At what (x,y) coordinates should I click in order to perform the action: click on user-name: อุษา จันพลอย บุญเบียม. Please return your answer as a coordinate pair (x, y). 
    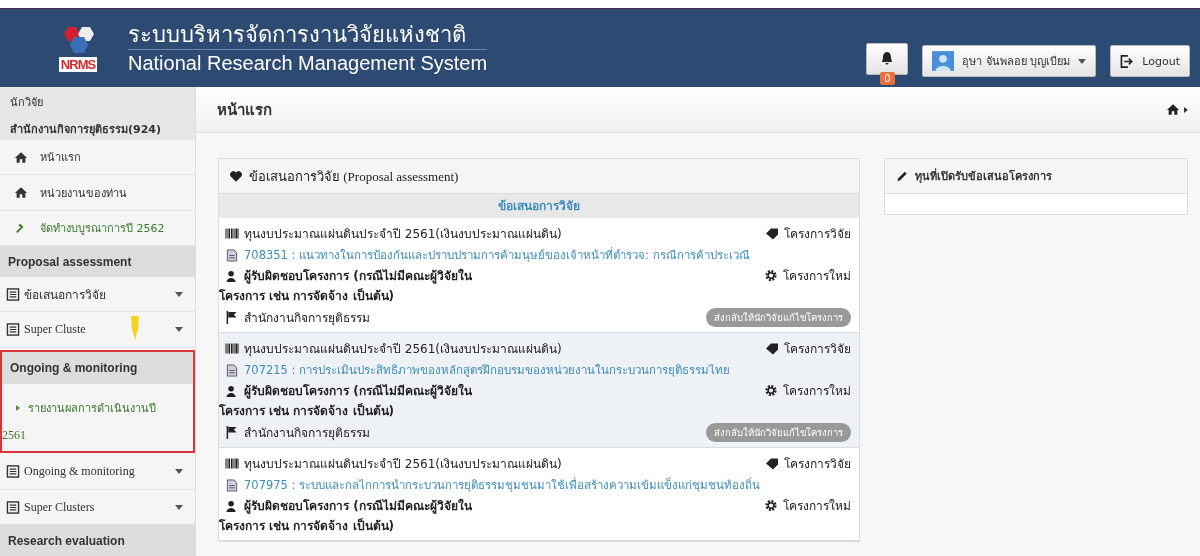
    Looking at the image, I should click on (1016, 62).